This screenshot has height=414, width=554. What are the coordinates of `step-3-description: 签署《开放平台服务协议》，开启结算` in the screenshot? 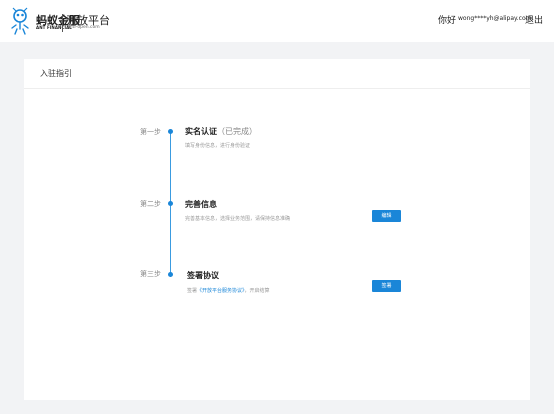 It's located at (228, 291).